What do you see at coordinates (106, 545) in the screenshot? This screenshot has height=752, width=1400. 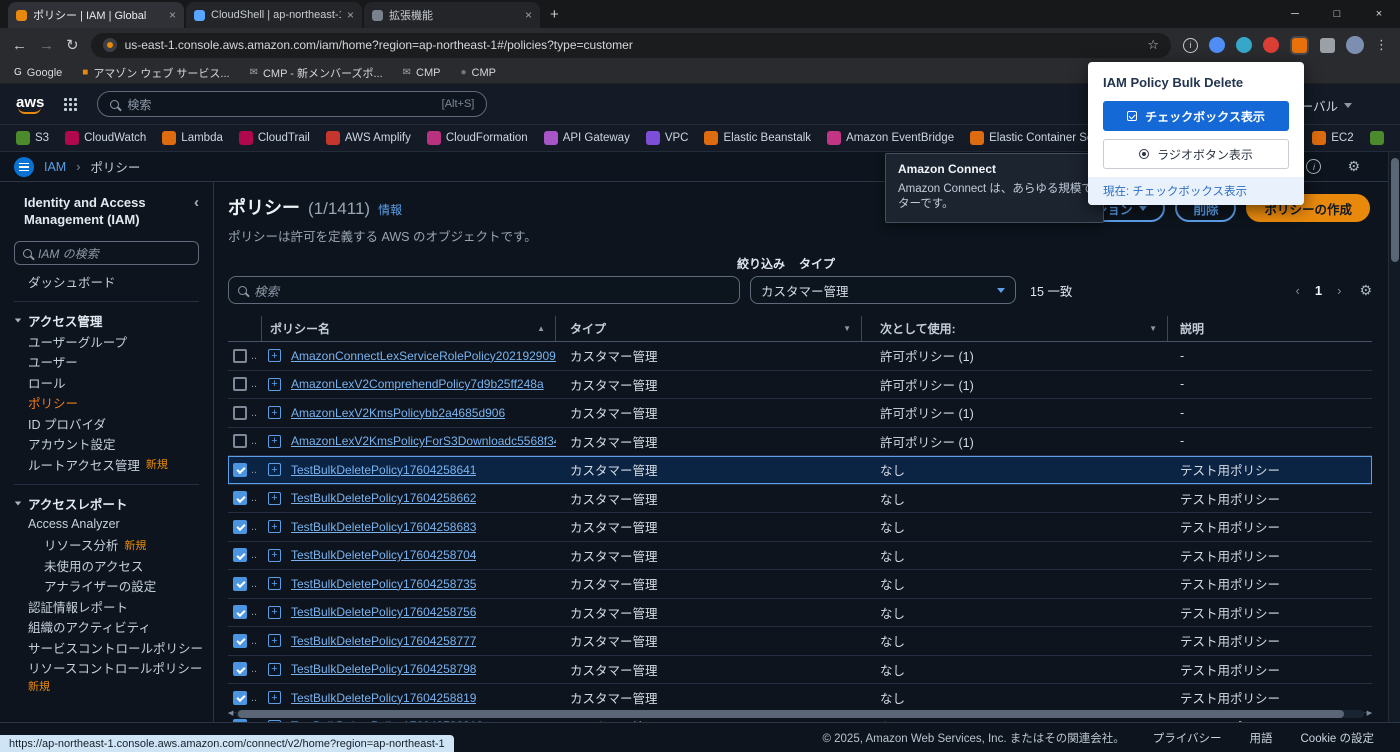 I see `sidebar-item: リソース分析 新規` at bounding box center [106, 545].